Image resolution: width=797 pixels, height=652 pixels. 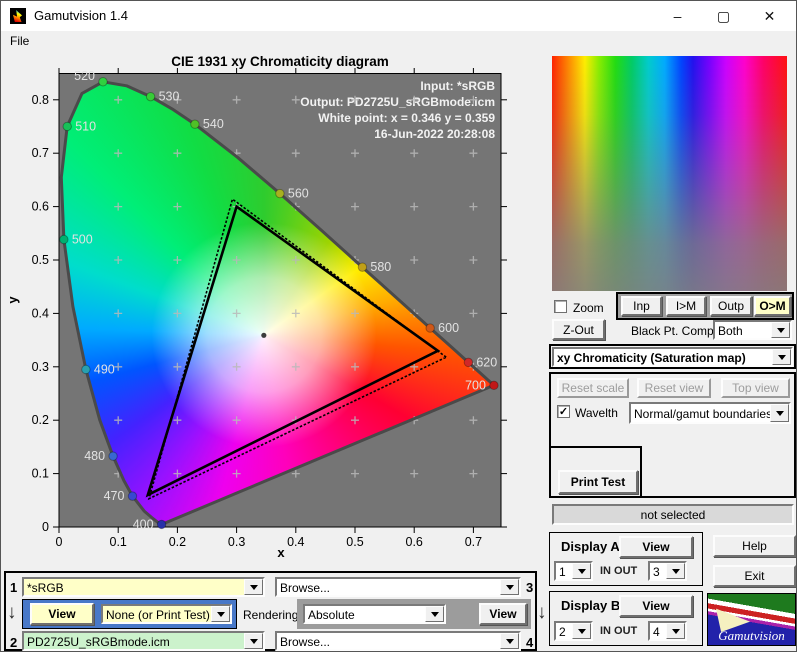 I want to click on reset-scale-button: Reset scale, so click(x=593, y=388).